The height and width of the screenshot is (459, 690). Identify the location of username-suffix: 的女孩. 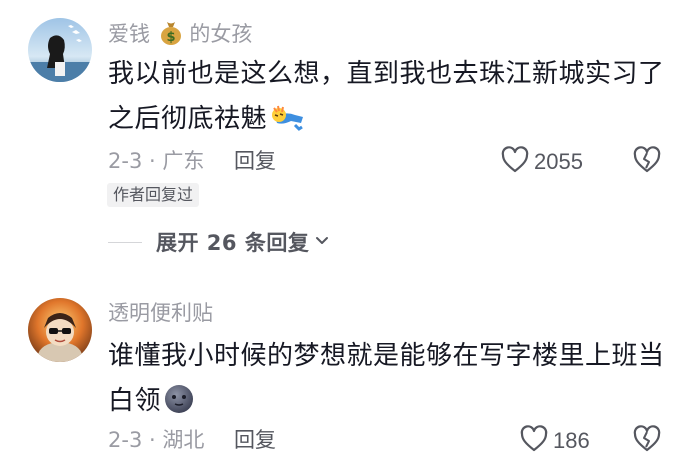
(221, 34).